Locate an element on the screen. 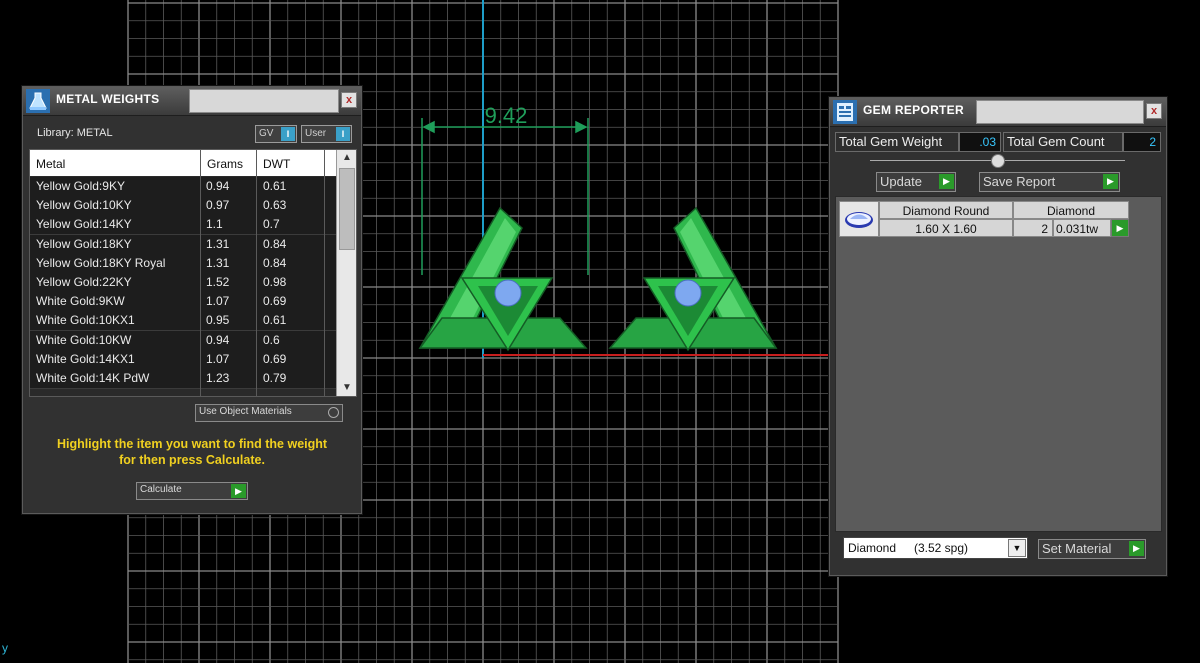 The width and height of the screenshot is (1200, 663). save-report-button: Save Report ▶ is located at coordinates (1049, 182).